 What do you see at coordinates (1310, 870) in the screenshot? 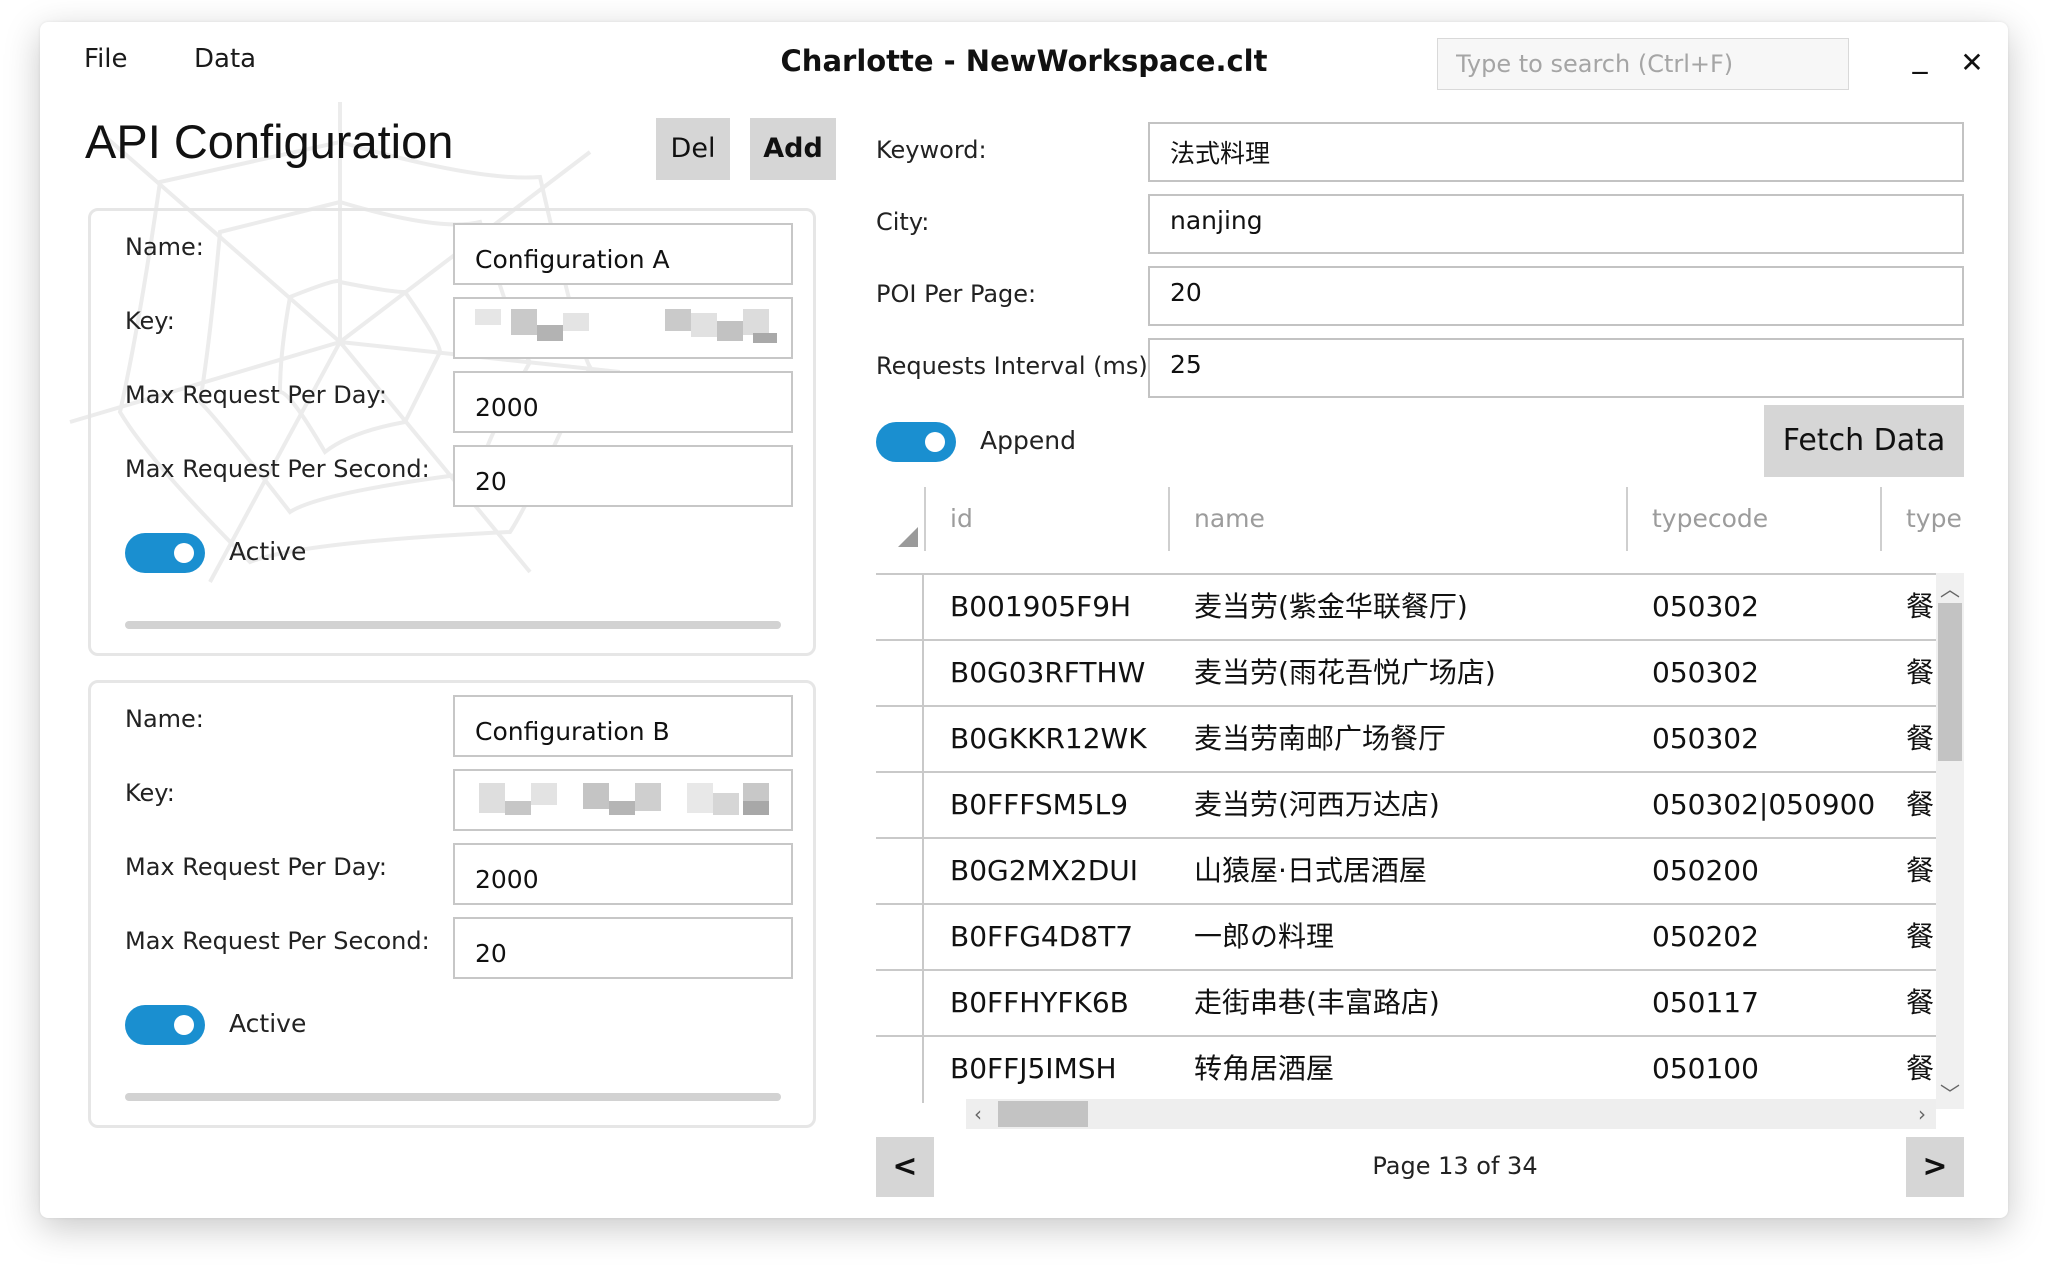
I see `cell-name: 山猿屋·日式居酒屋` at bounding box center [1310, 870].